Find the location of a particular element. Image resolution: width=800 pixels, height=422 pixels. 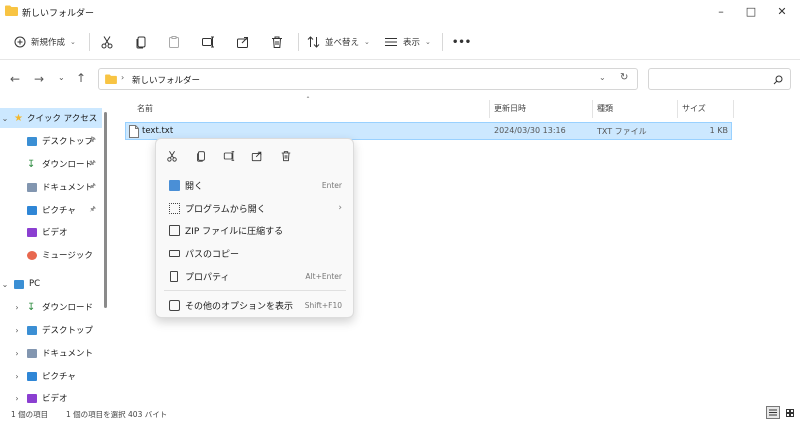

menu-item-label: 開く is located at coordinates (194, 186).